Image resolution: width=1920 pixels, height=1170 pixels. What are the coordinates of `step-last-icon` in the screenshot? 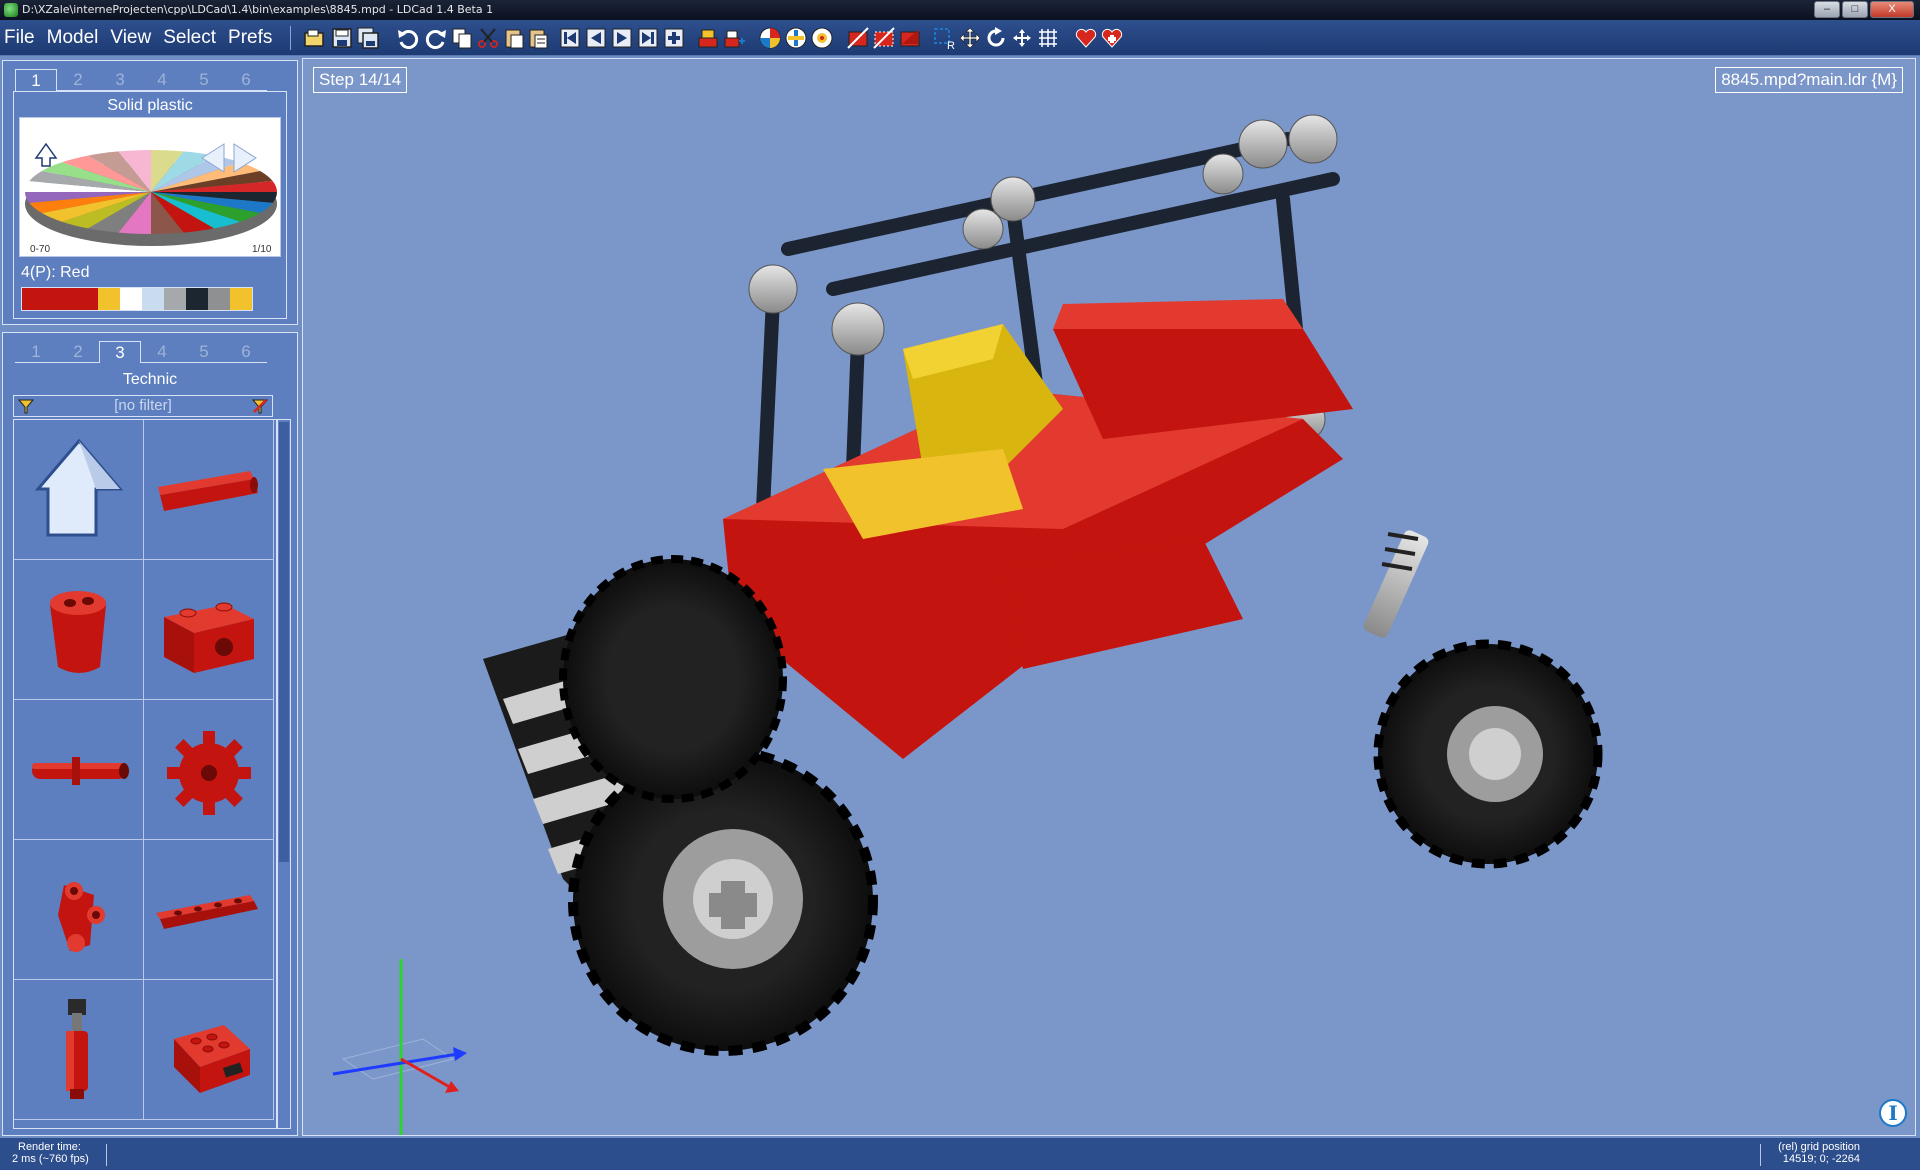 It's located at (648, 38).